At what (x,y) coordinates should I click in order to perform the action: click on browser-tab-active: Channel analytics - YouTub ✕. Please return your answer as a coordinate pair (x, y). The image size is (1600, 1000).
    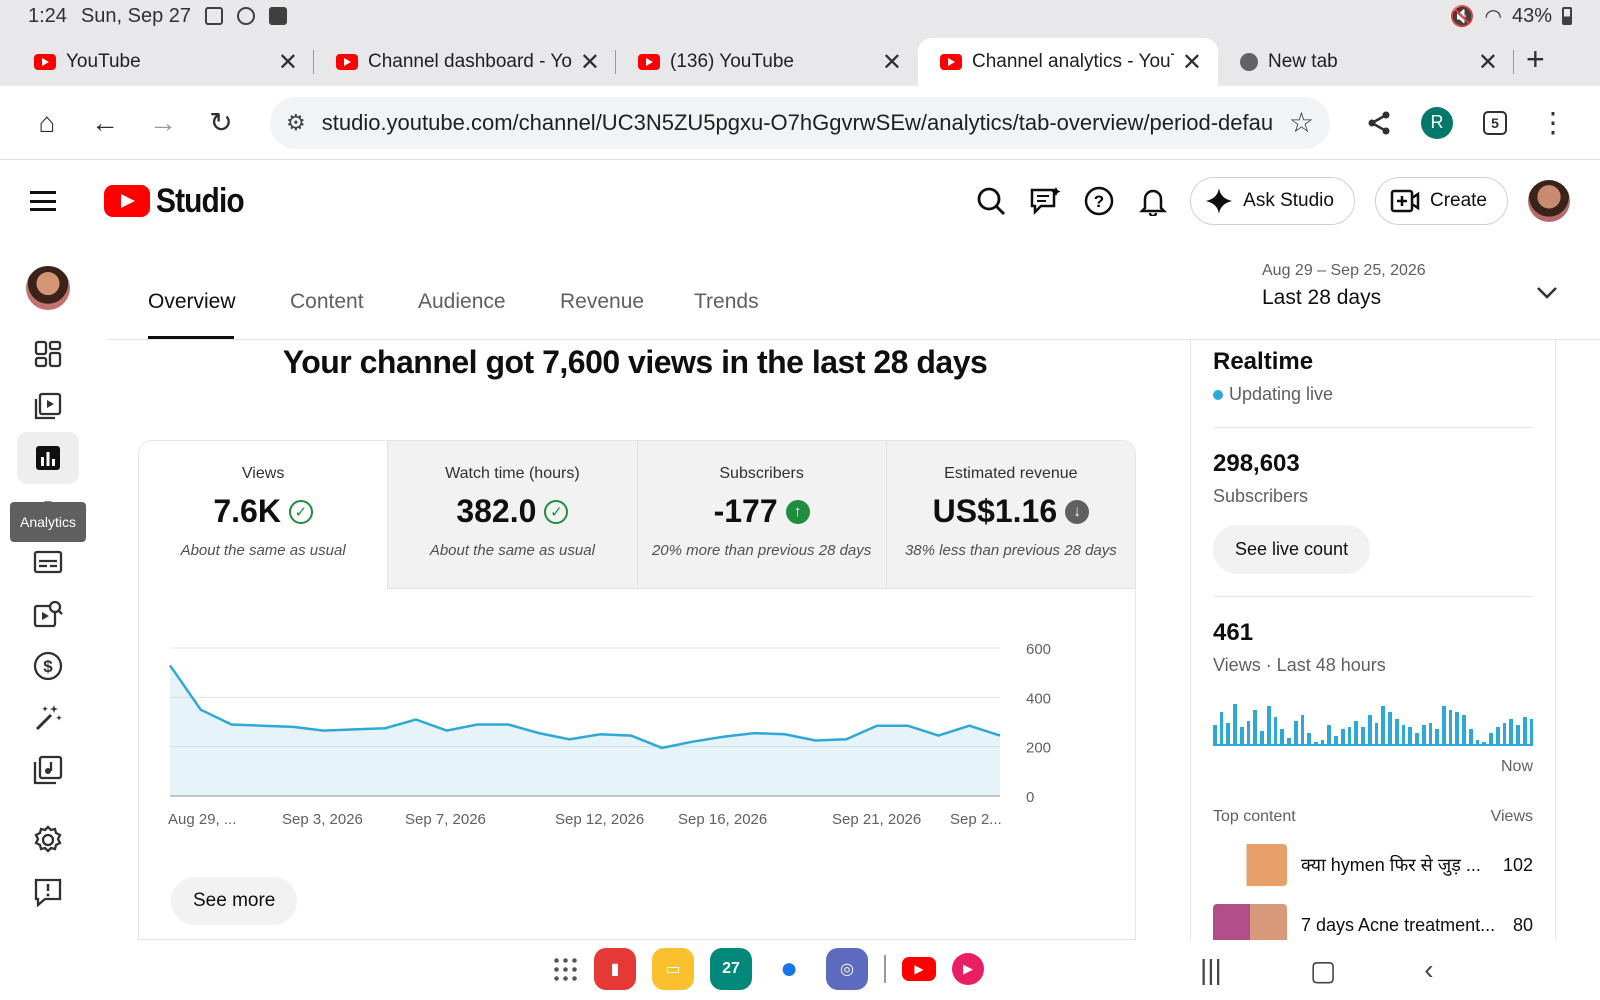
    Looking at the image, I should click on (1068, 62).